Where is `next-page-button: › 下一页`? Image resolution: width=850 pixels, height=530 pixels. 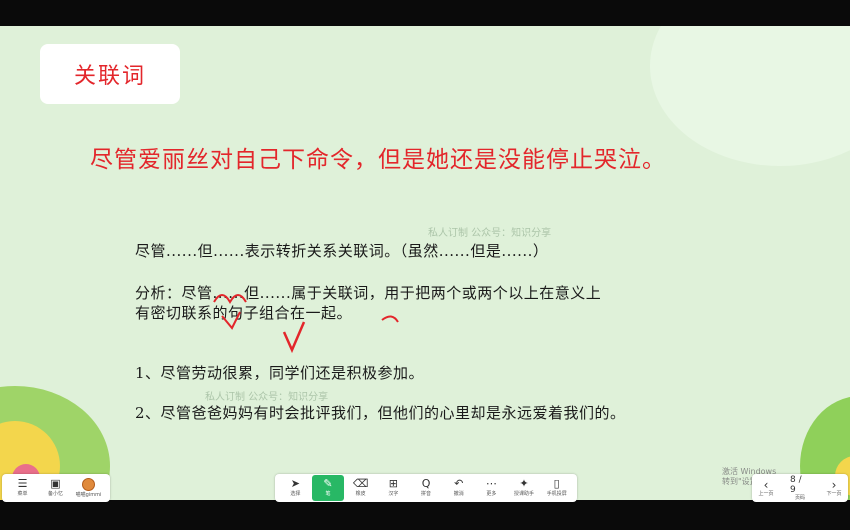
next-page-button: › 下一页 is located at coordinates (834, 488).